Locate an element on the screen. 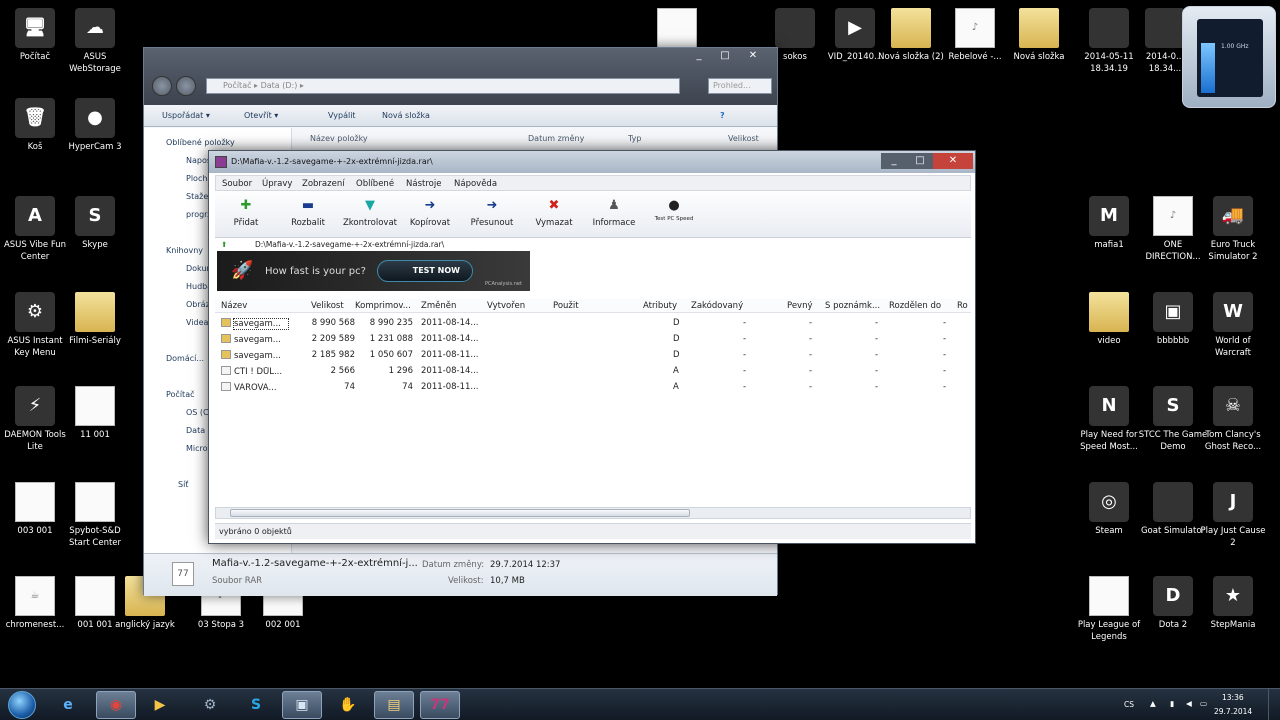 The height and width of the screenshot is (720, 1280). move-button: ➜ Přesunout is located at coordinates (492, 213).